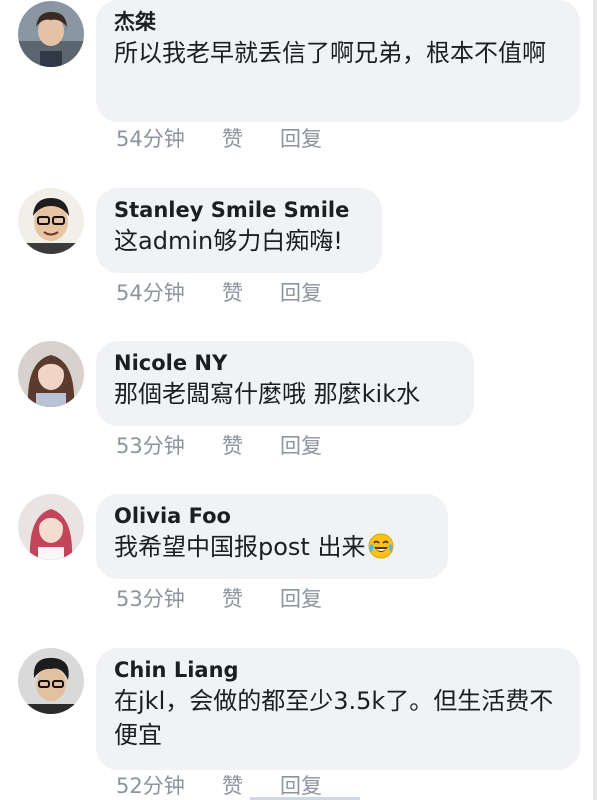 The width and height of the screenshot is (597, 800). I want to click on comment-actions: 52分钟赞回复, so click(228, 786).